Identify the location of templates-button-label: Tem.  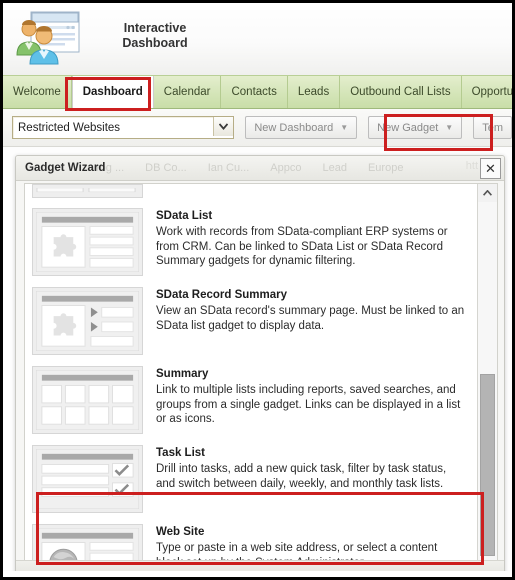
(492, 127).